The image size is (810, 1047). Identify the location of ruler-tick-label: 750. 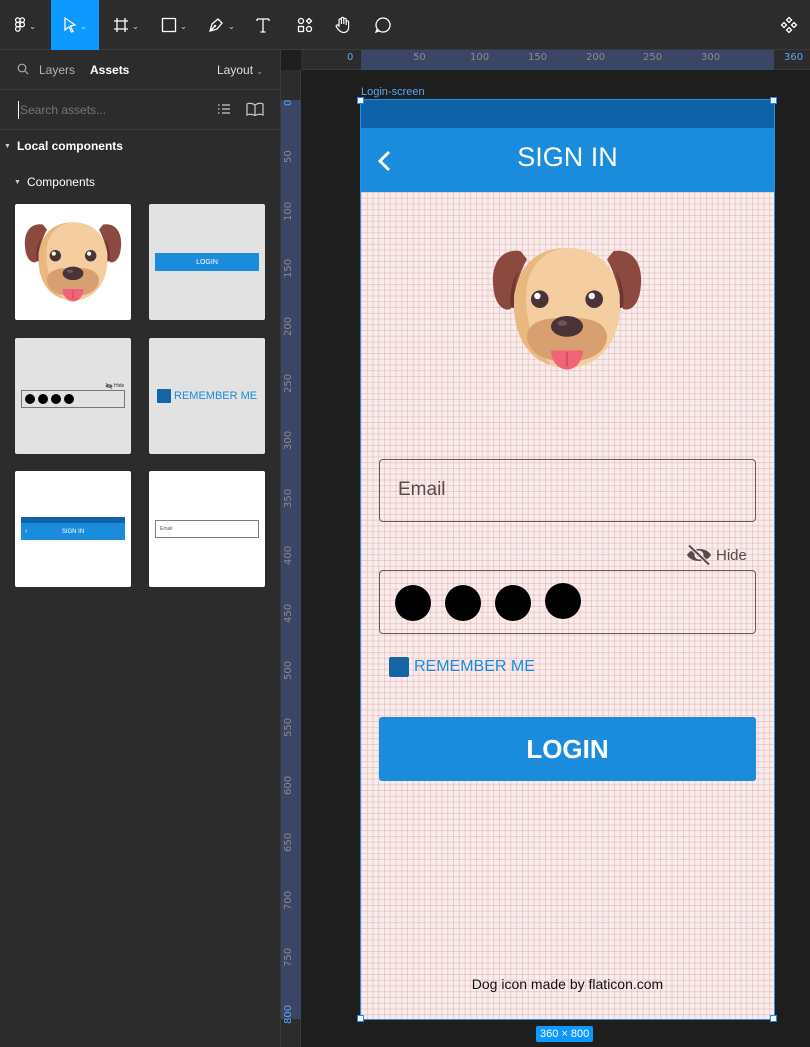
(288, 957).